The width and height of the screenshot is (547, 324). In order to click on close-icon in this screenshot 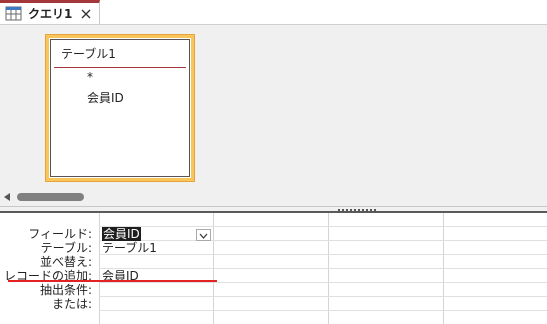, I will do `click(86, 14)`.